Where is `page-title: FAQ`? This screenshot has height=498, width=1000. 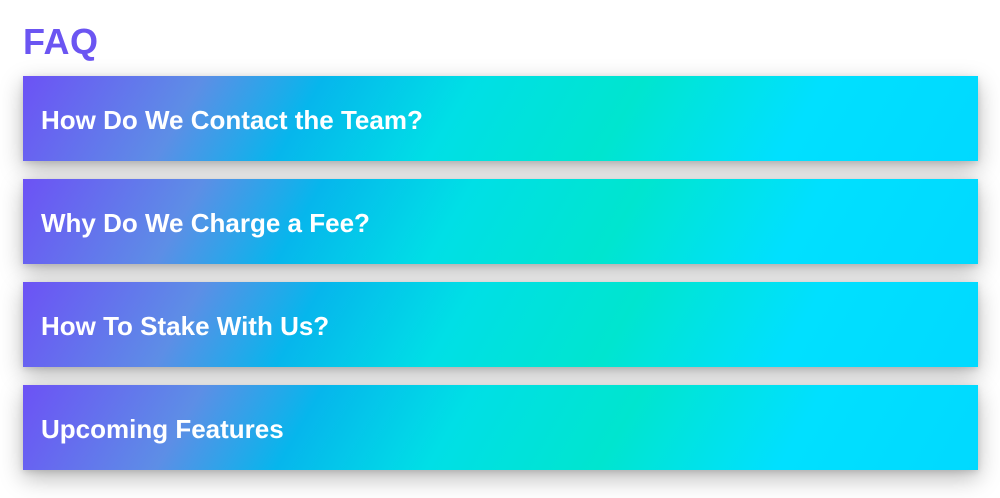 page-title: FAQ is located at coordinates (61, 41).